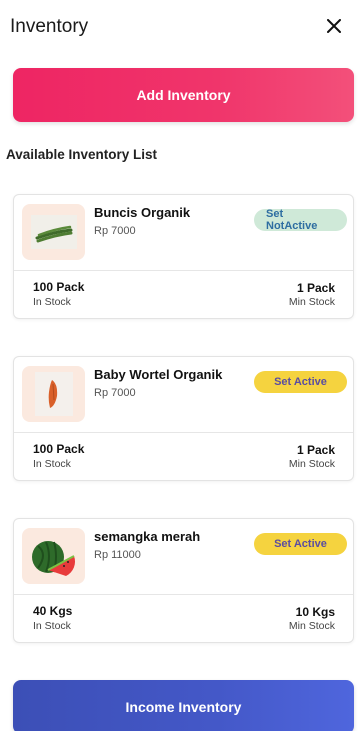 The height and width of the screenshot is (731, 363). I want to click on product-name: Buncis Organik, so click(142, 212).